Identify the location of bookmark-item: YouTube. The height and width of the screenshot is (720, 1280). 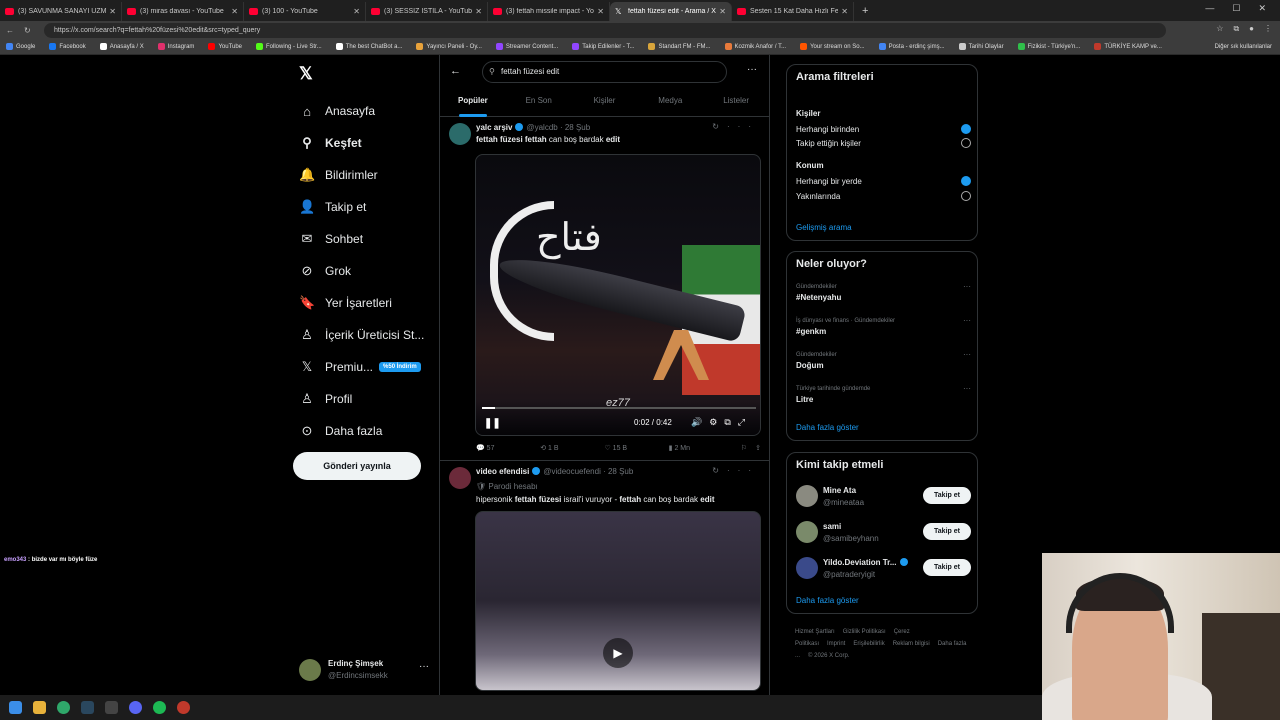
(225, 47).